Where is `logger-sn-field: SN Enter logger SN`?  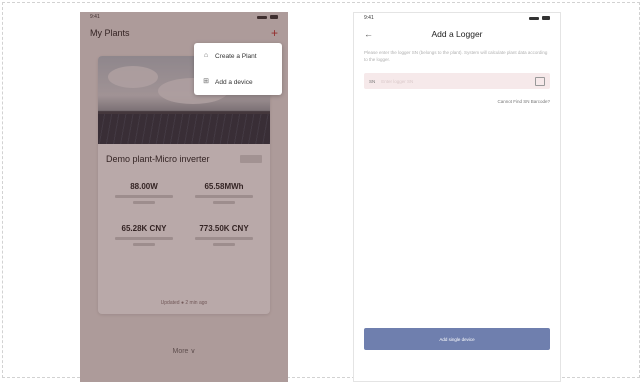
logger-sn-field: SN Enter logger SN is located at coordinates (457, 81).